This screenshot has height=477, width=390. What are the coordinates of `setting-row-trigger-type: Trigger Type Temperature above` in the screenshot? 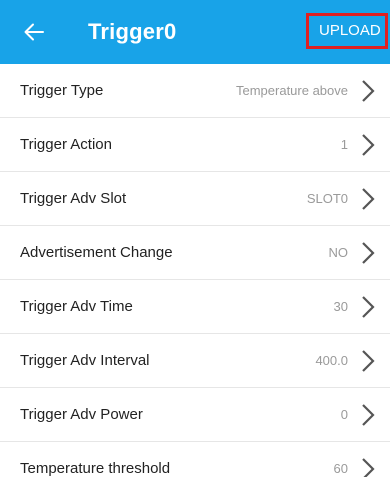 It's located at (195, 91).